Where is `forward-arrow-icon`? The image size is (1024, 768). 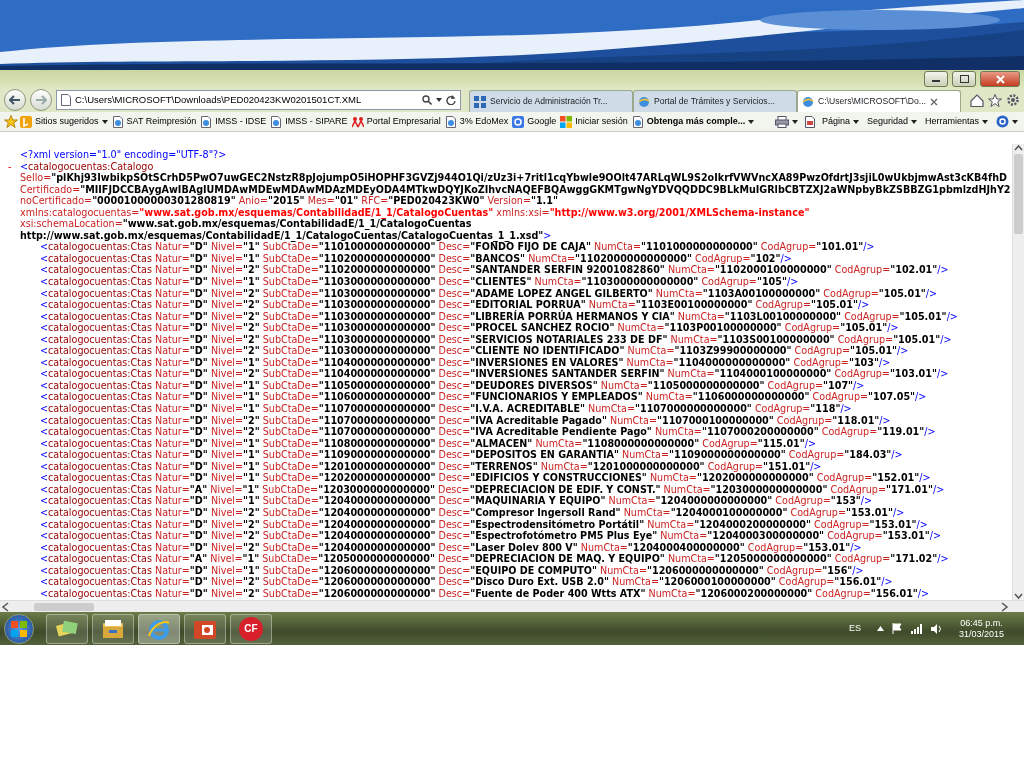
forward-arrow-icon is located at coordinates (41, 100).